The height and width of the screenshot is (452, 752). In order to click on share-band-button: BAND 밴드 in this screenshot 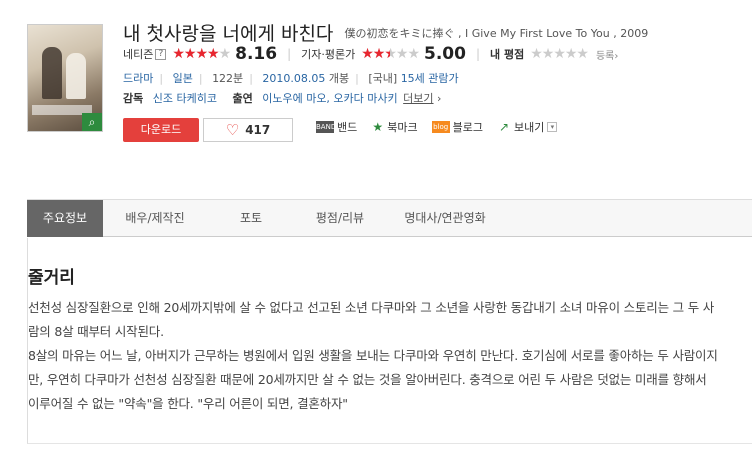, I will do `click(336, 127)`.